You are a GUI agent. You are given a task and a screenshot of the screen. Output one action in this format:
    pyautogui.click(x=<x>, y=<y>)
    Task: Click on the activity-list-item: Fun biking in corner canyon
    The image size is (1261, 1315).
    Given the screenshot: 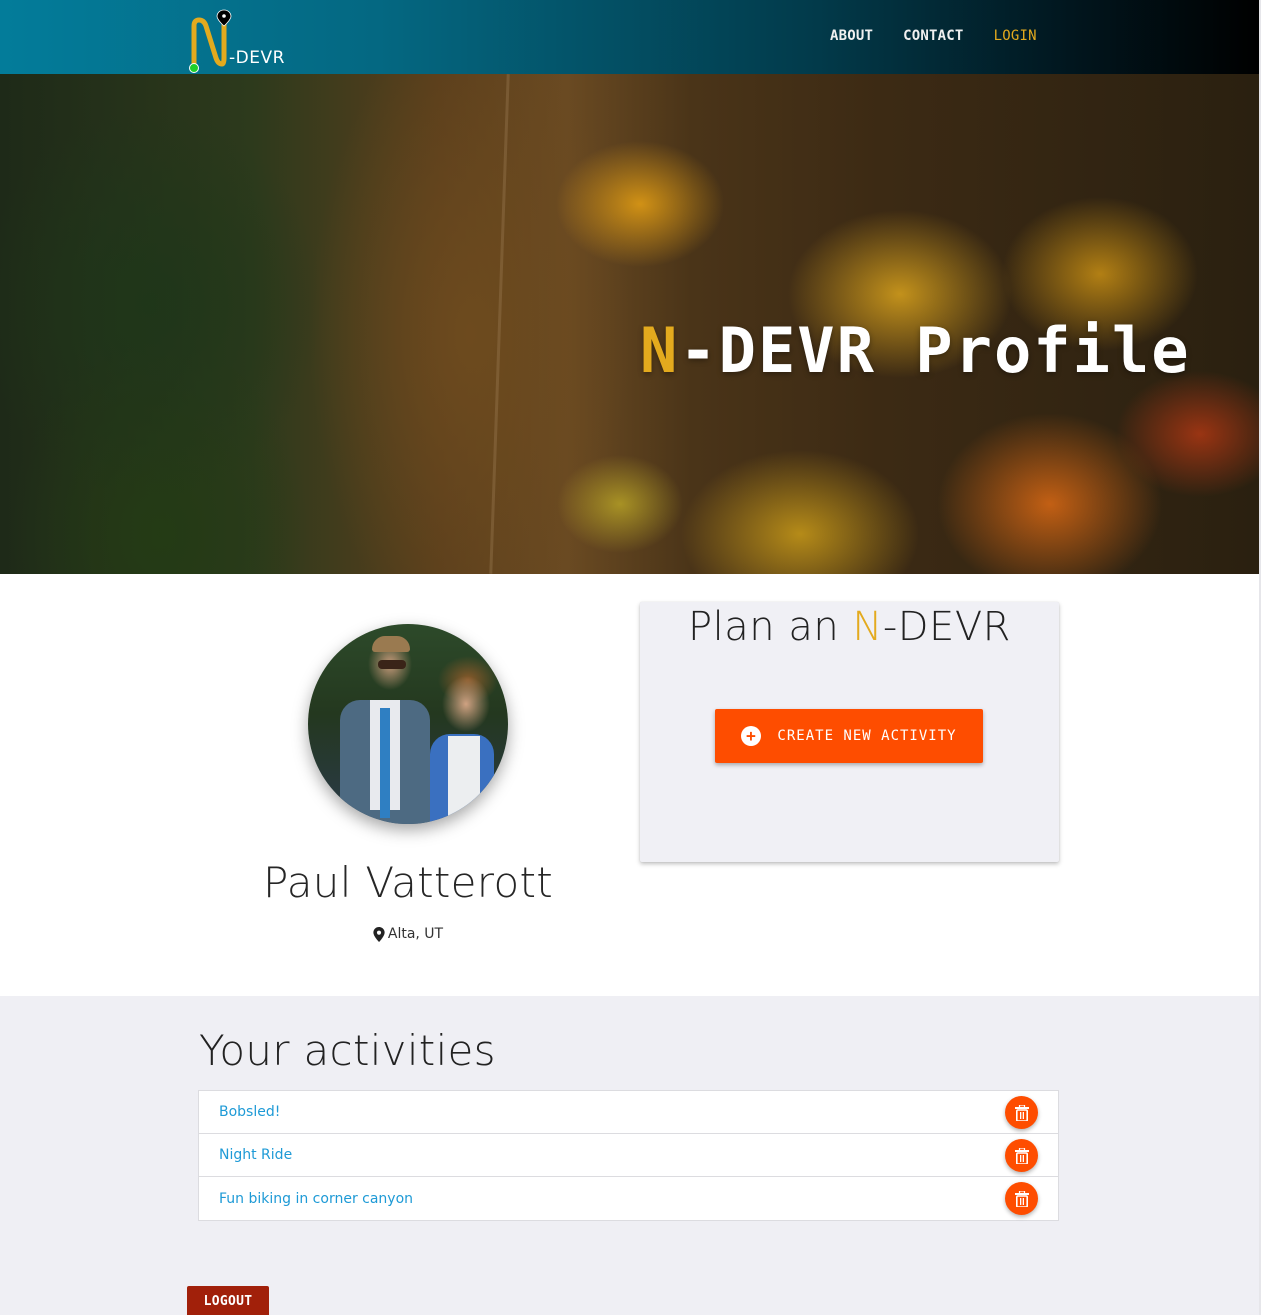 What is the action you would take?
    pyautogui.click(x=628, y=1198)
    